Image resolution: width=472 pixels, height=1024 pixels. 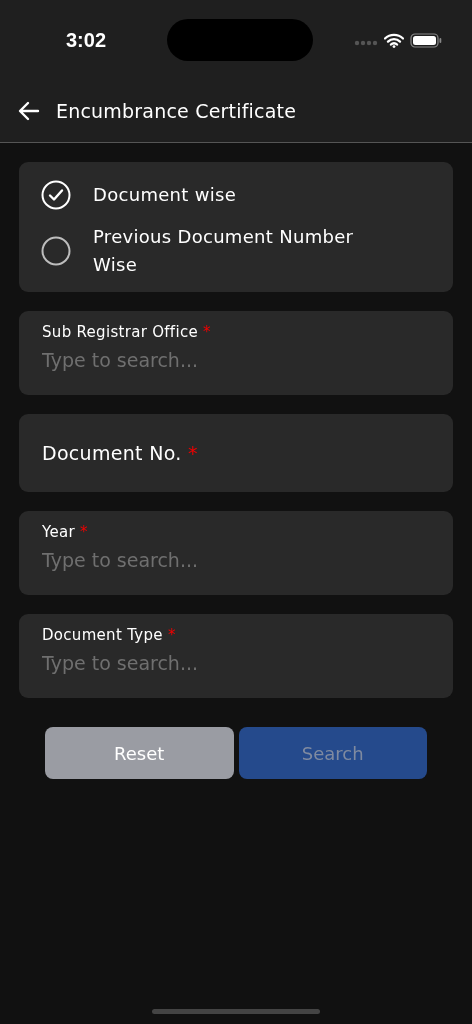 What do you see at coordinates (236, 453) in the screenshot?
I see `form-field: Document No. *` at bounding box center [236, 453].